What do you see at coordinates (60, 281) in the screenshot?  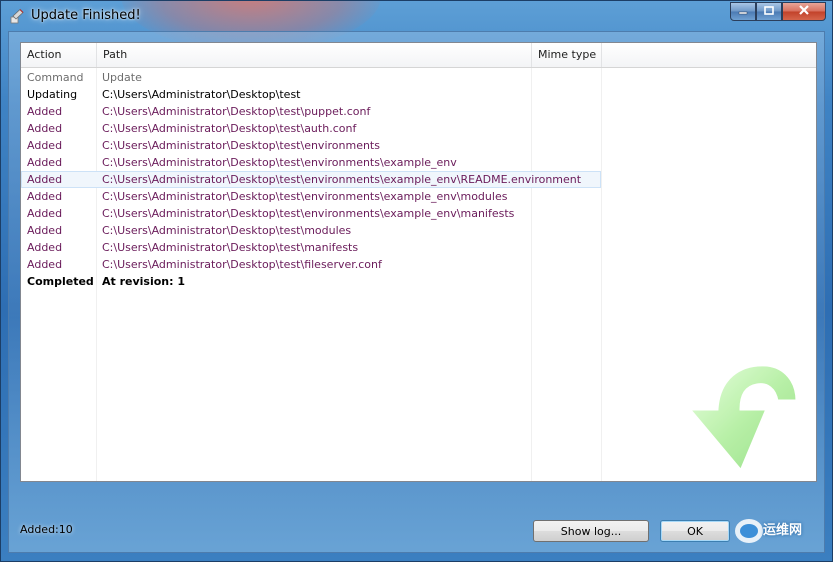 I see `row-action: Completed` at bounding box center [60, 281].